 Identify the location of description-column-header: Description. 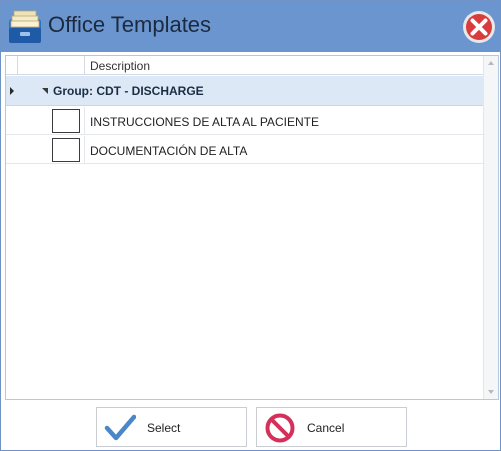
(284, 65).